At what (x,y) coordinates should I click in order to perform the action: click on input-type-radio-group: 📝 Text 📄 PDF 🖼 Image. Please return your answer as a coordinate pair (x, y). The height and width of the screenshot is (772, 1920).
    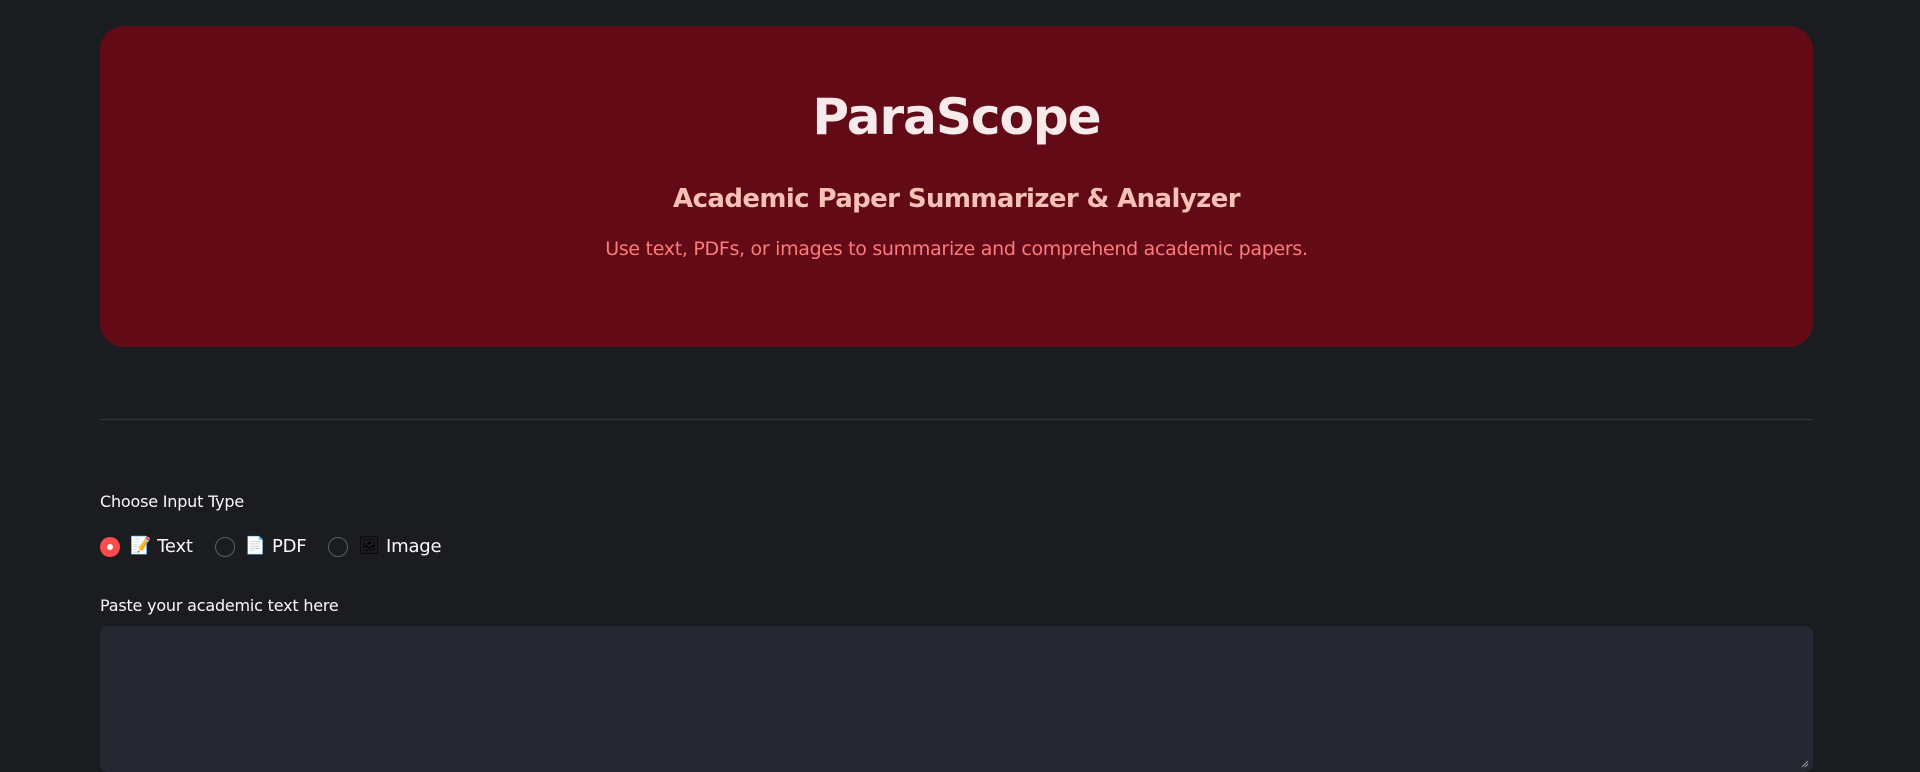
    Looking at the image, I should click on (281, 546).